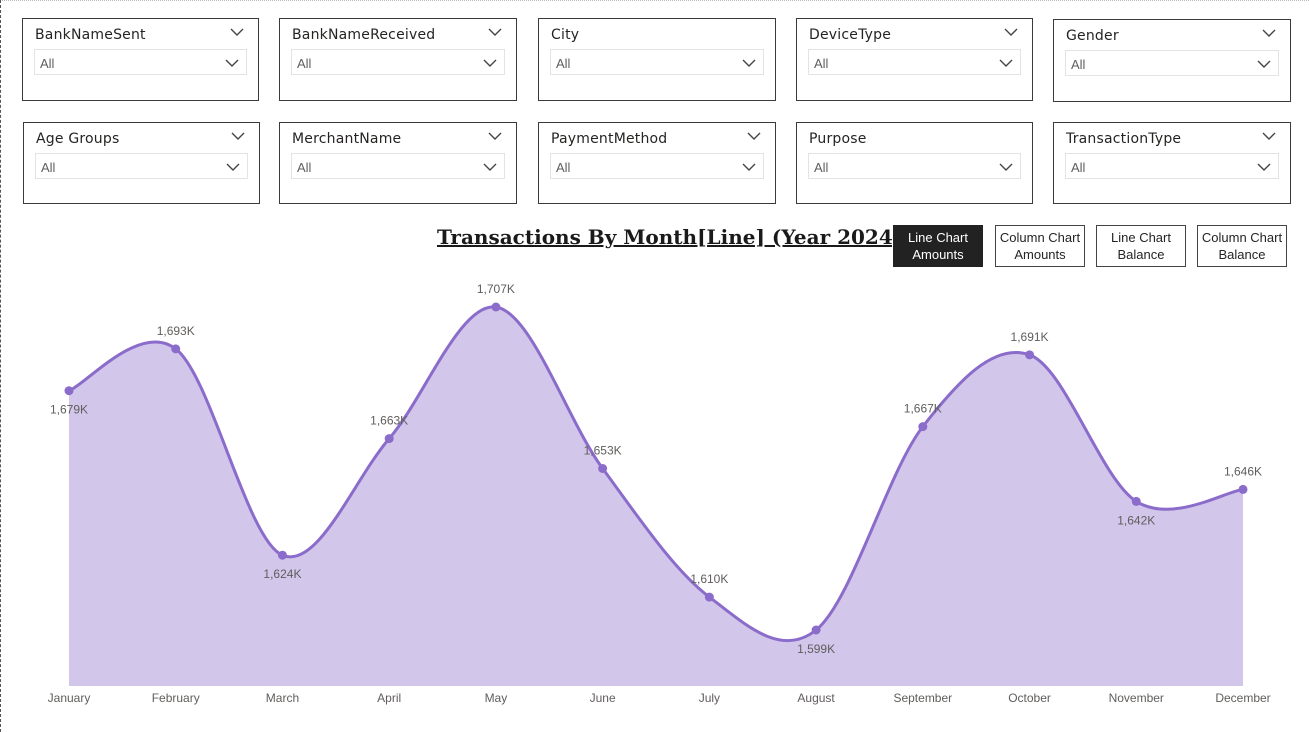 The height and width of the screenshot is (732, 1309). What do you see at coordinates (1136, 698) in the screenshot?
I see `x-axis-tick-label: November` at bounding box center [1136, 698].